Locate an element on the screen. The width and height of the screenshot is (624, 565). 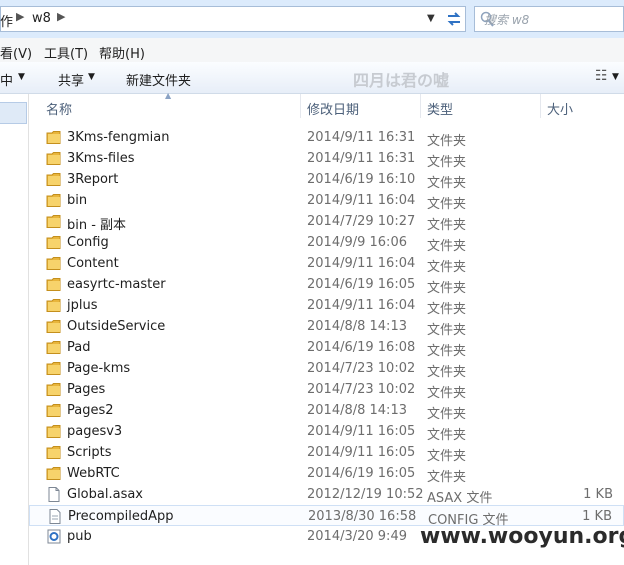
file-row: Pages 2014/7/23 10:02 文件夹 is located at coordinates (326, 390).